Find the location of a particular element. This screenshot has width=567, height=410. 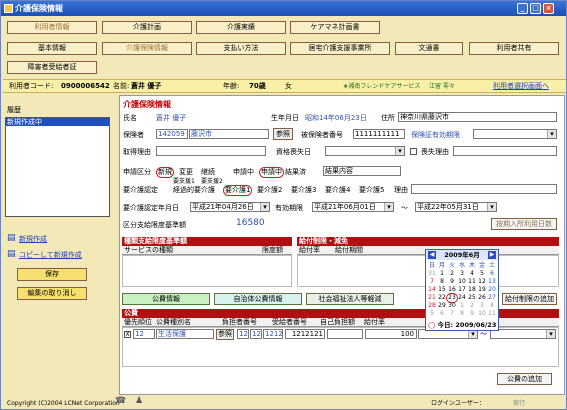

calendar-day: 23 is located at coordinates (452, 298).